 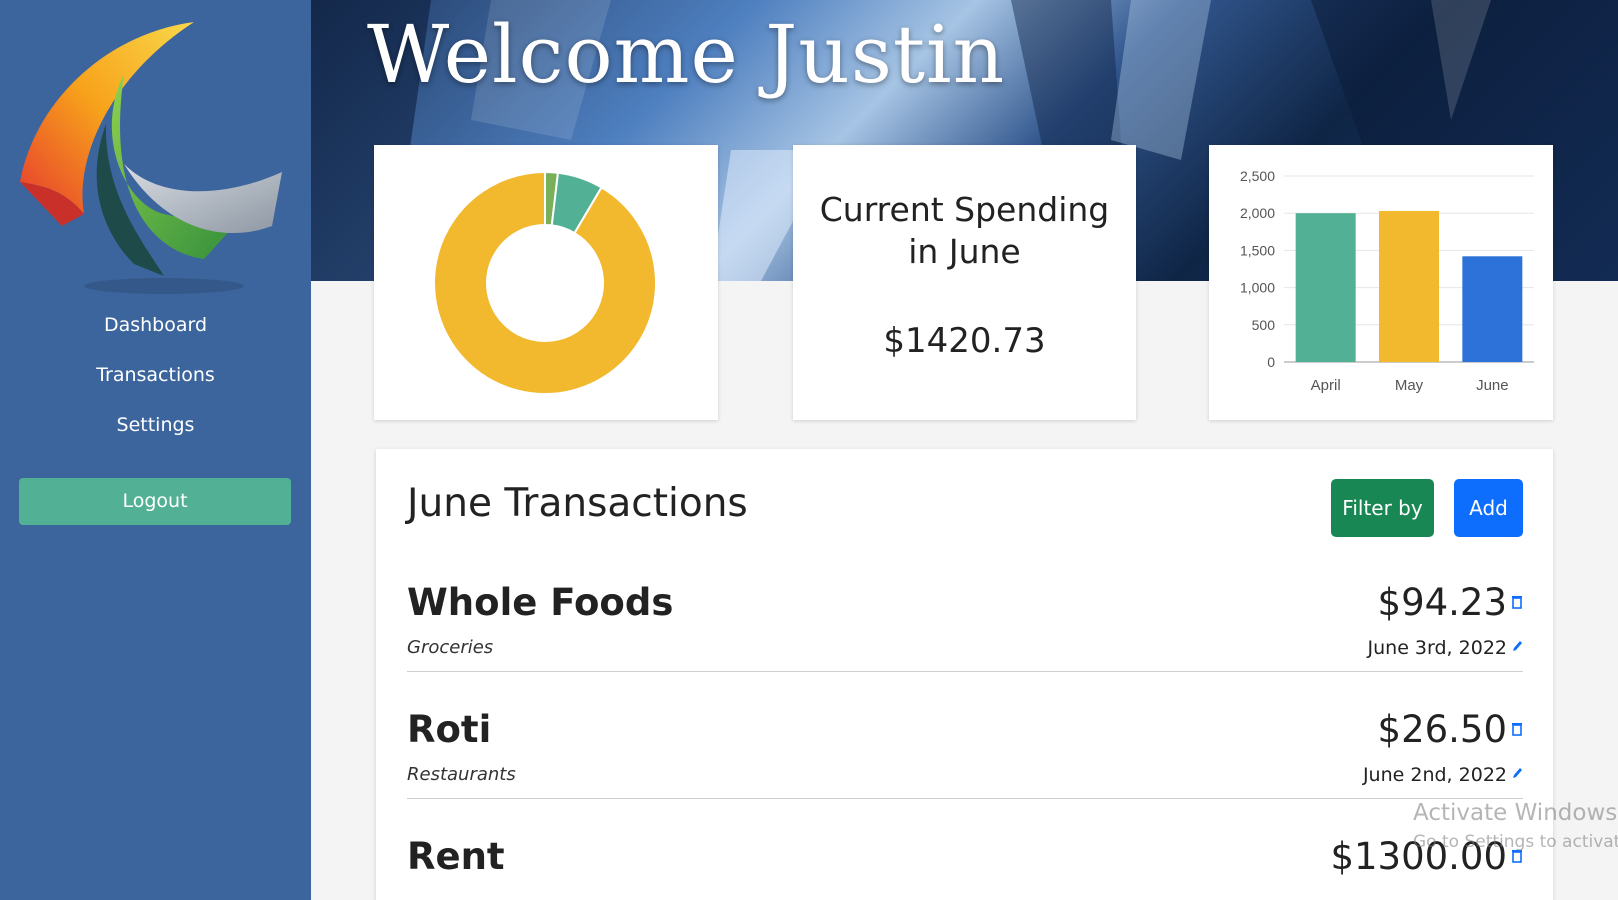 What do you see at coordinates (1434, 775) in the screenshot?
I see `transaction-date: June 2nd, 2022` at bounding box center [1434, 775].